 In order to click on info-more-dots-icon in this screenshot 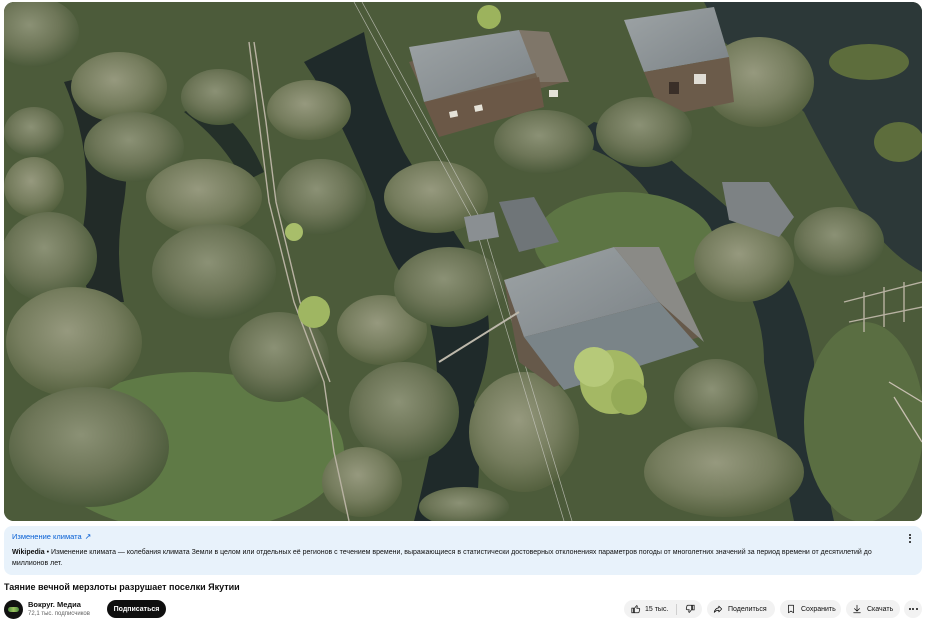, I will do `click(910, 538)`.